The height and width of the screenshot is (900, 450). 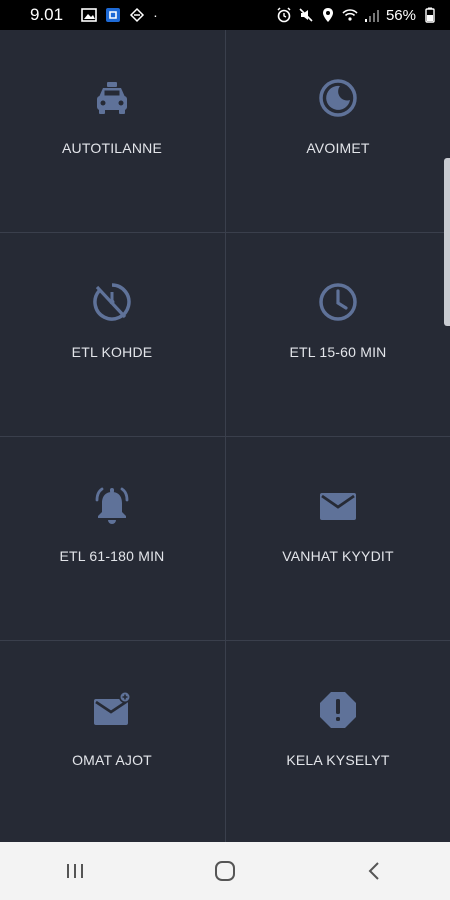 What do you see at coordinates (338, 760) in the screenshot?
I see `tile-label: KELA KYSELYT` at bounding box center [338, 760].